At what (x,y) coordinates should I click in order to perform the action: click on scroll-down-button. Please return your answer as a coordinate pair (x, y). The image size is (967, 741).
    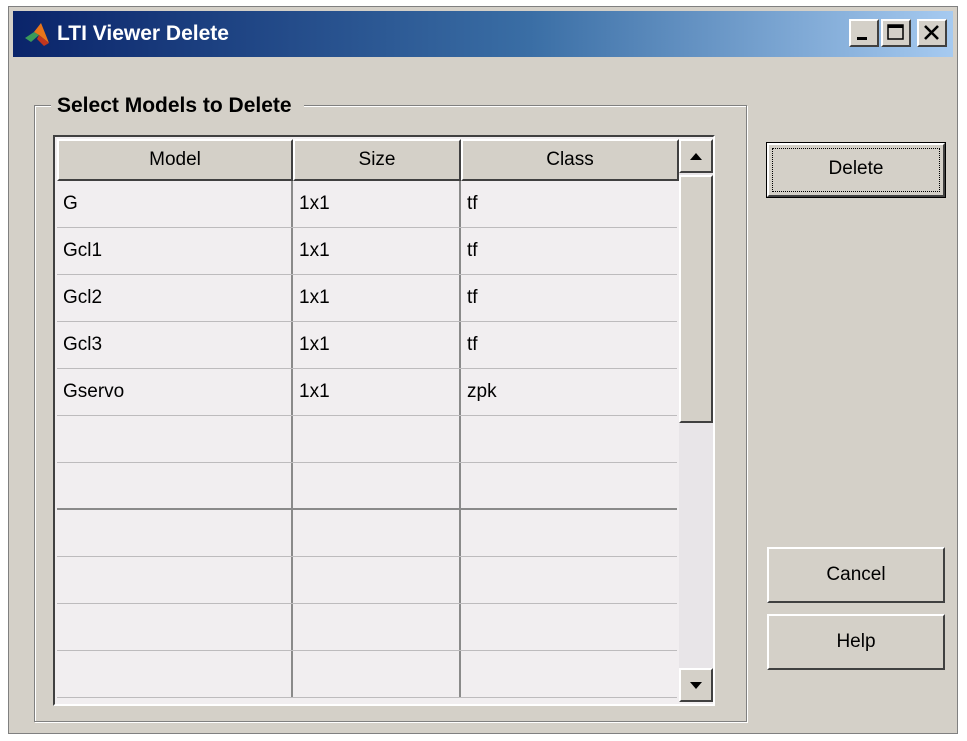
    Looking at the image, I should click on (696, 685).